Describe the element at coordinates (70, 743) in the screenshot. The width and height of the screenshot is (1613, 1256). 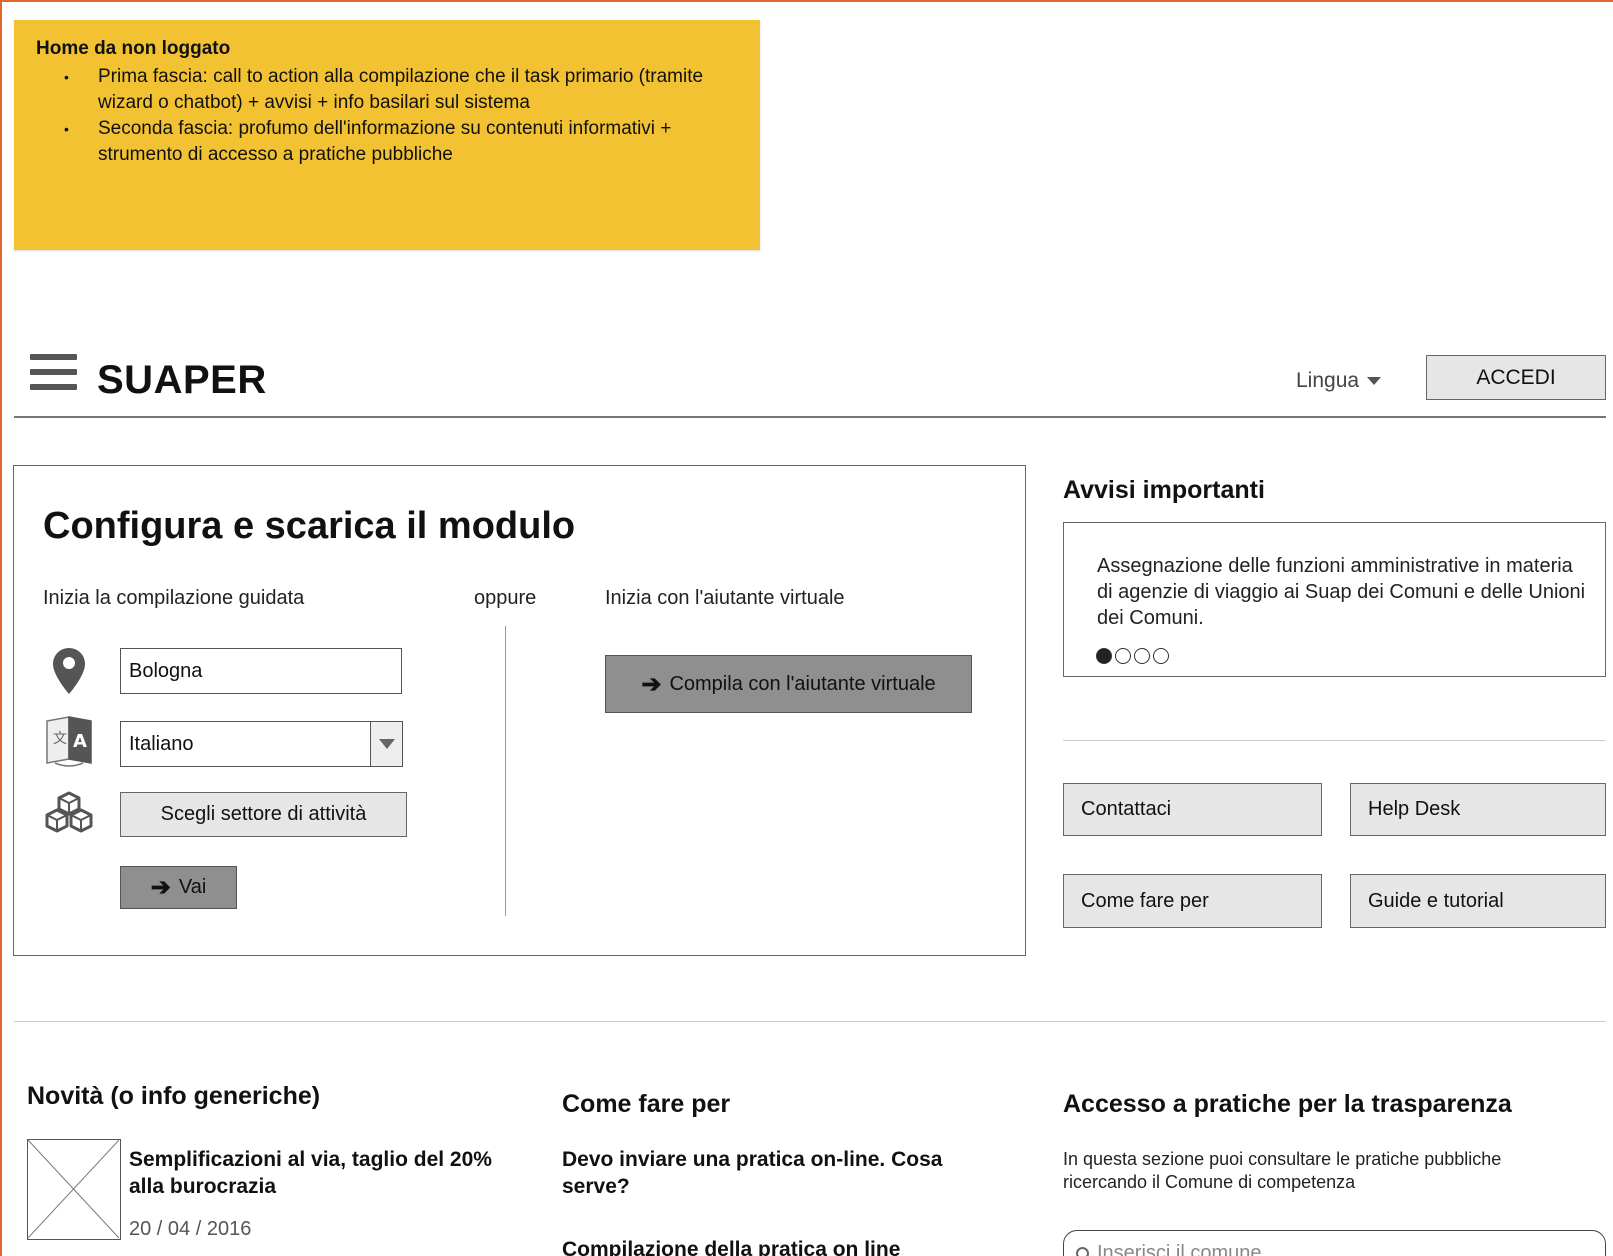
I see `translate-icon: 文 A` at that location.